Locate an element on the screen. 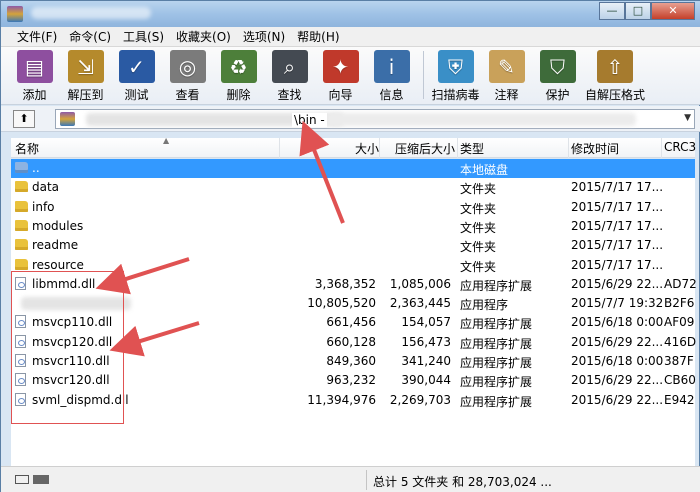  menu-bar: 文件(F) 命令(C) 工具(S) 收藏夹(O) 选项(N) 帮助(H) is located at coordinates (350, 37).